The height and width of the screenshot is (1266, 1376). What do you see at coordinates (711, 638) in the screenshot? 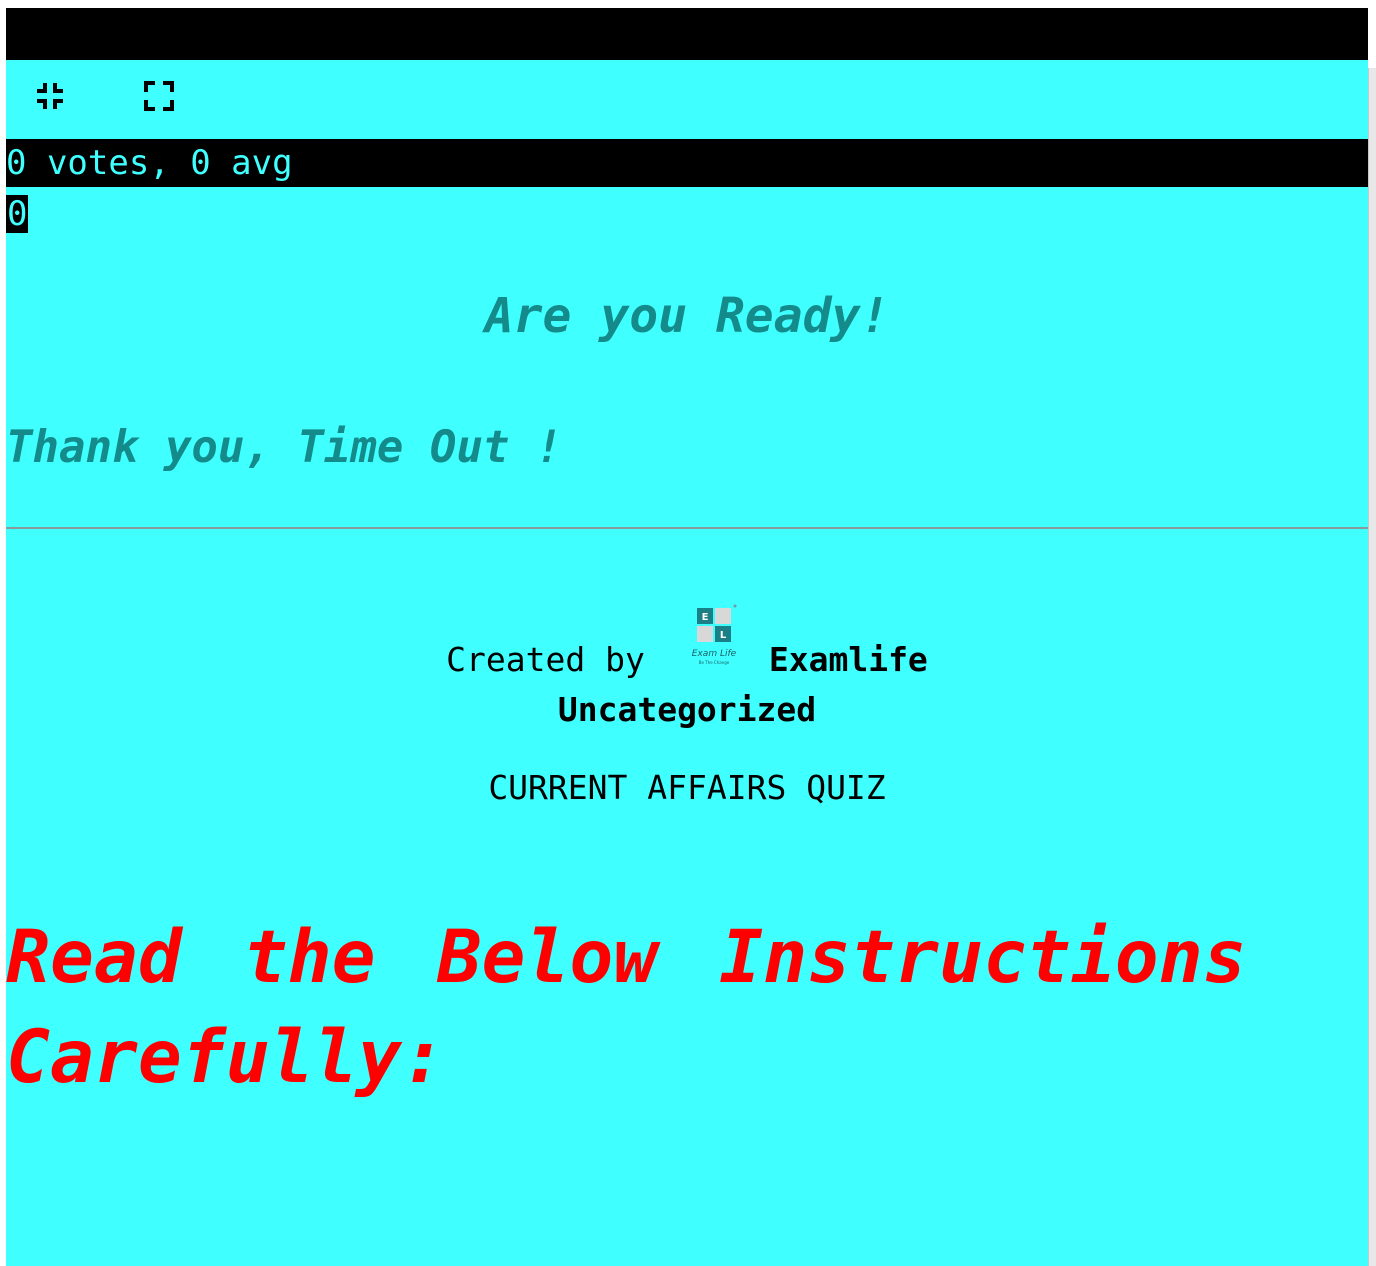
I see `examlife-logo: E L Exam Life Be The Change` at bounding box center [711, 638].